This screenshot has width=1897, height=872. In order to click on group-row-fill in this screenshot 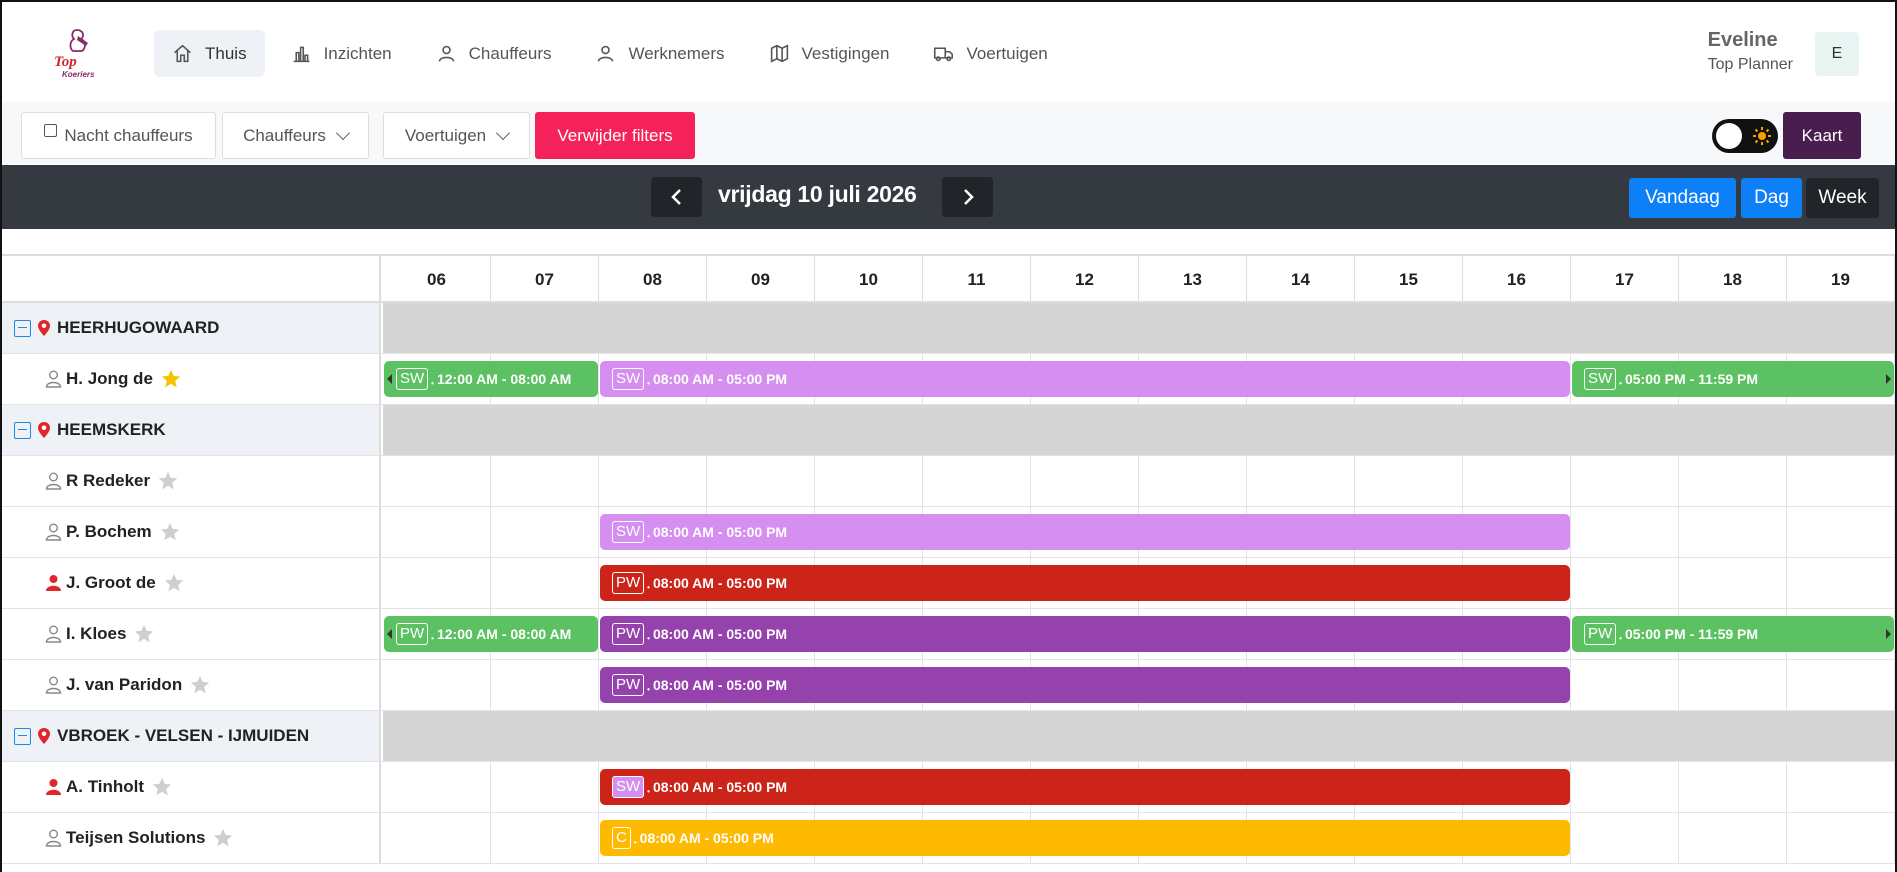, I will do `click(1139, 736)`.